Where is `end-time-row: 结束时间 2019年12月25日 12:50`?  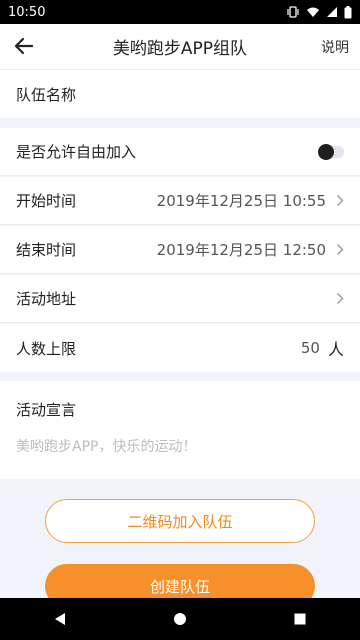 end-time-row: 结束时间 2019年12月25日 12:50 is located at coordinates (180, 250).